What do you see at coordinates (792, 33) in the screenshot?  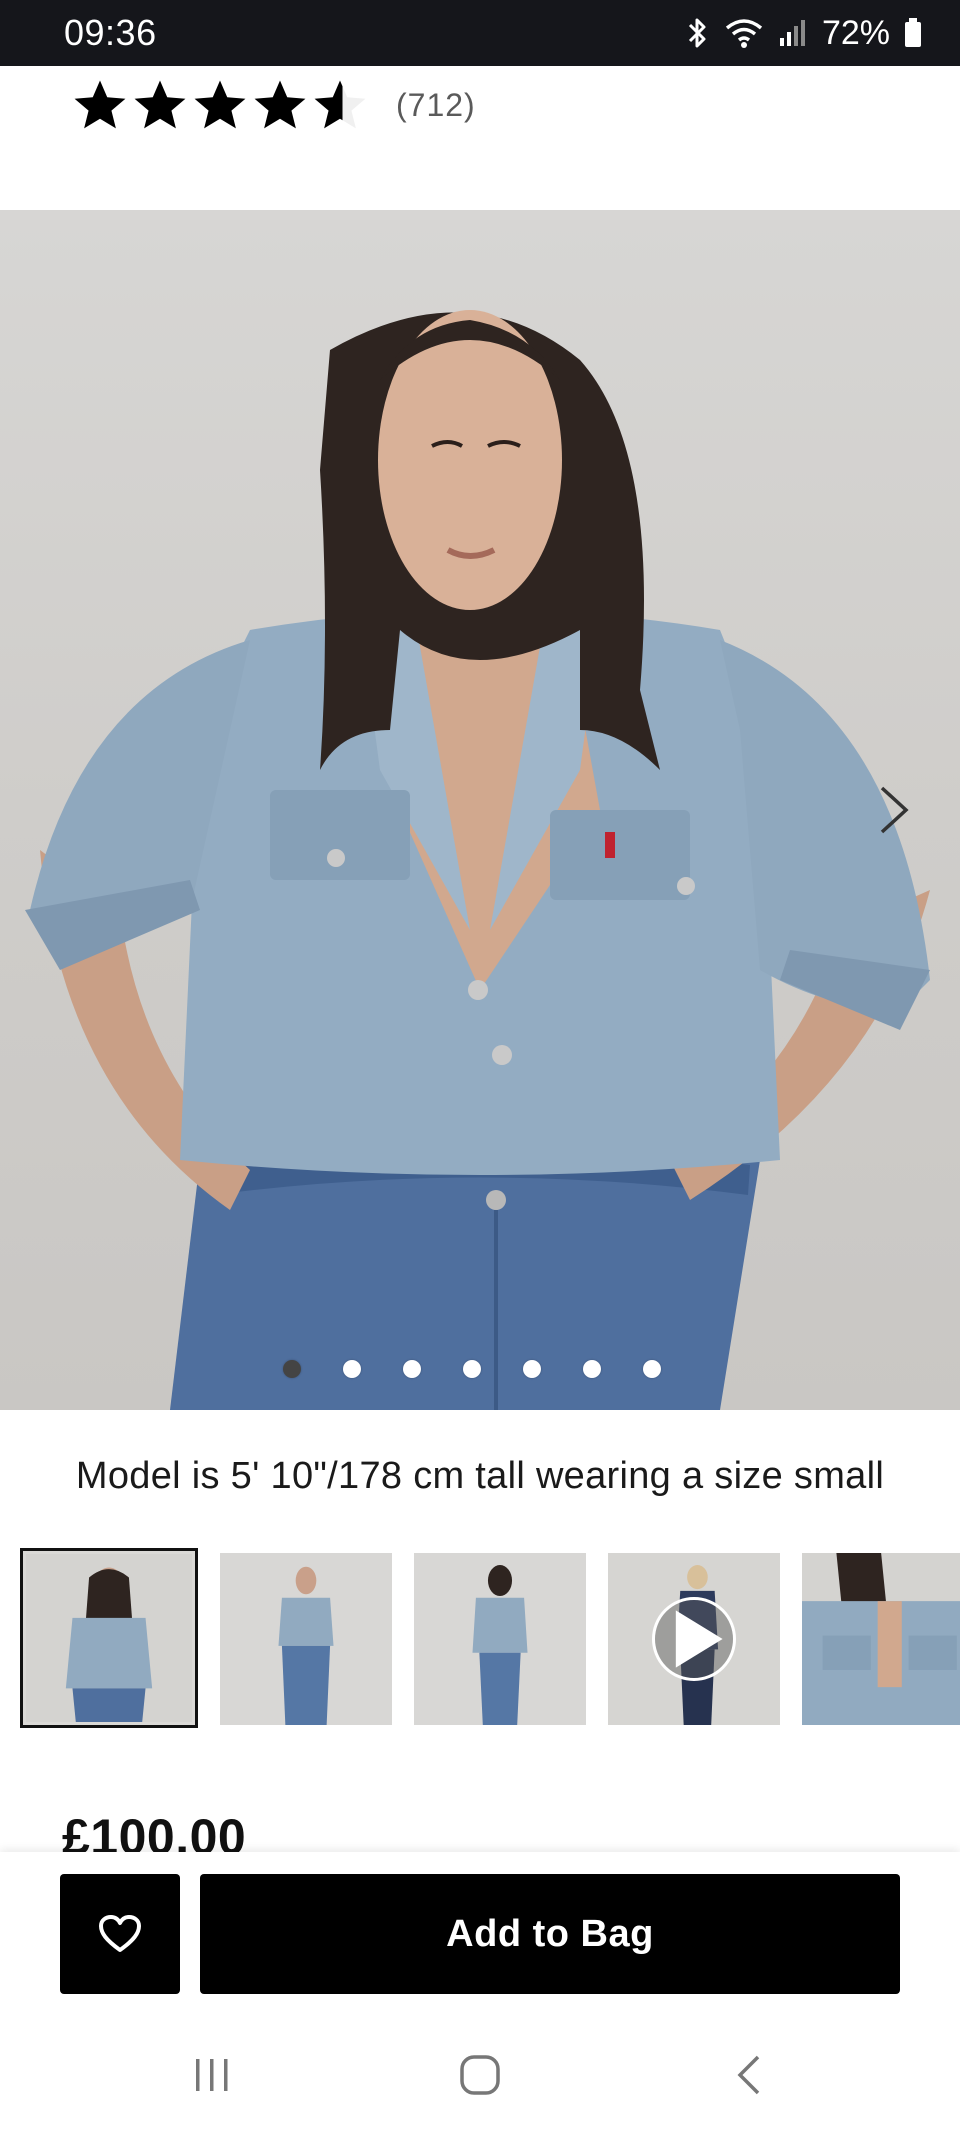 I see `signal-icon` at bounding box center [792, 33].